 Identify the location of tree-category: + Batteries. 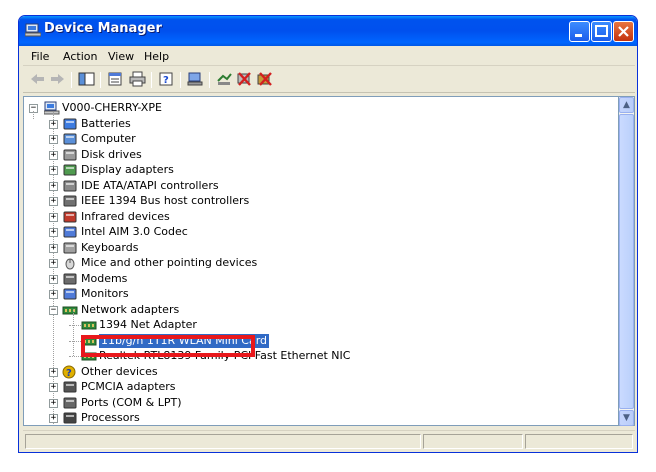
(314, 124).